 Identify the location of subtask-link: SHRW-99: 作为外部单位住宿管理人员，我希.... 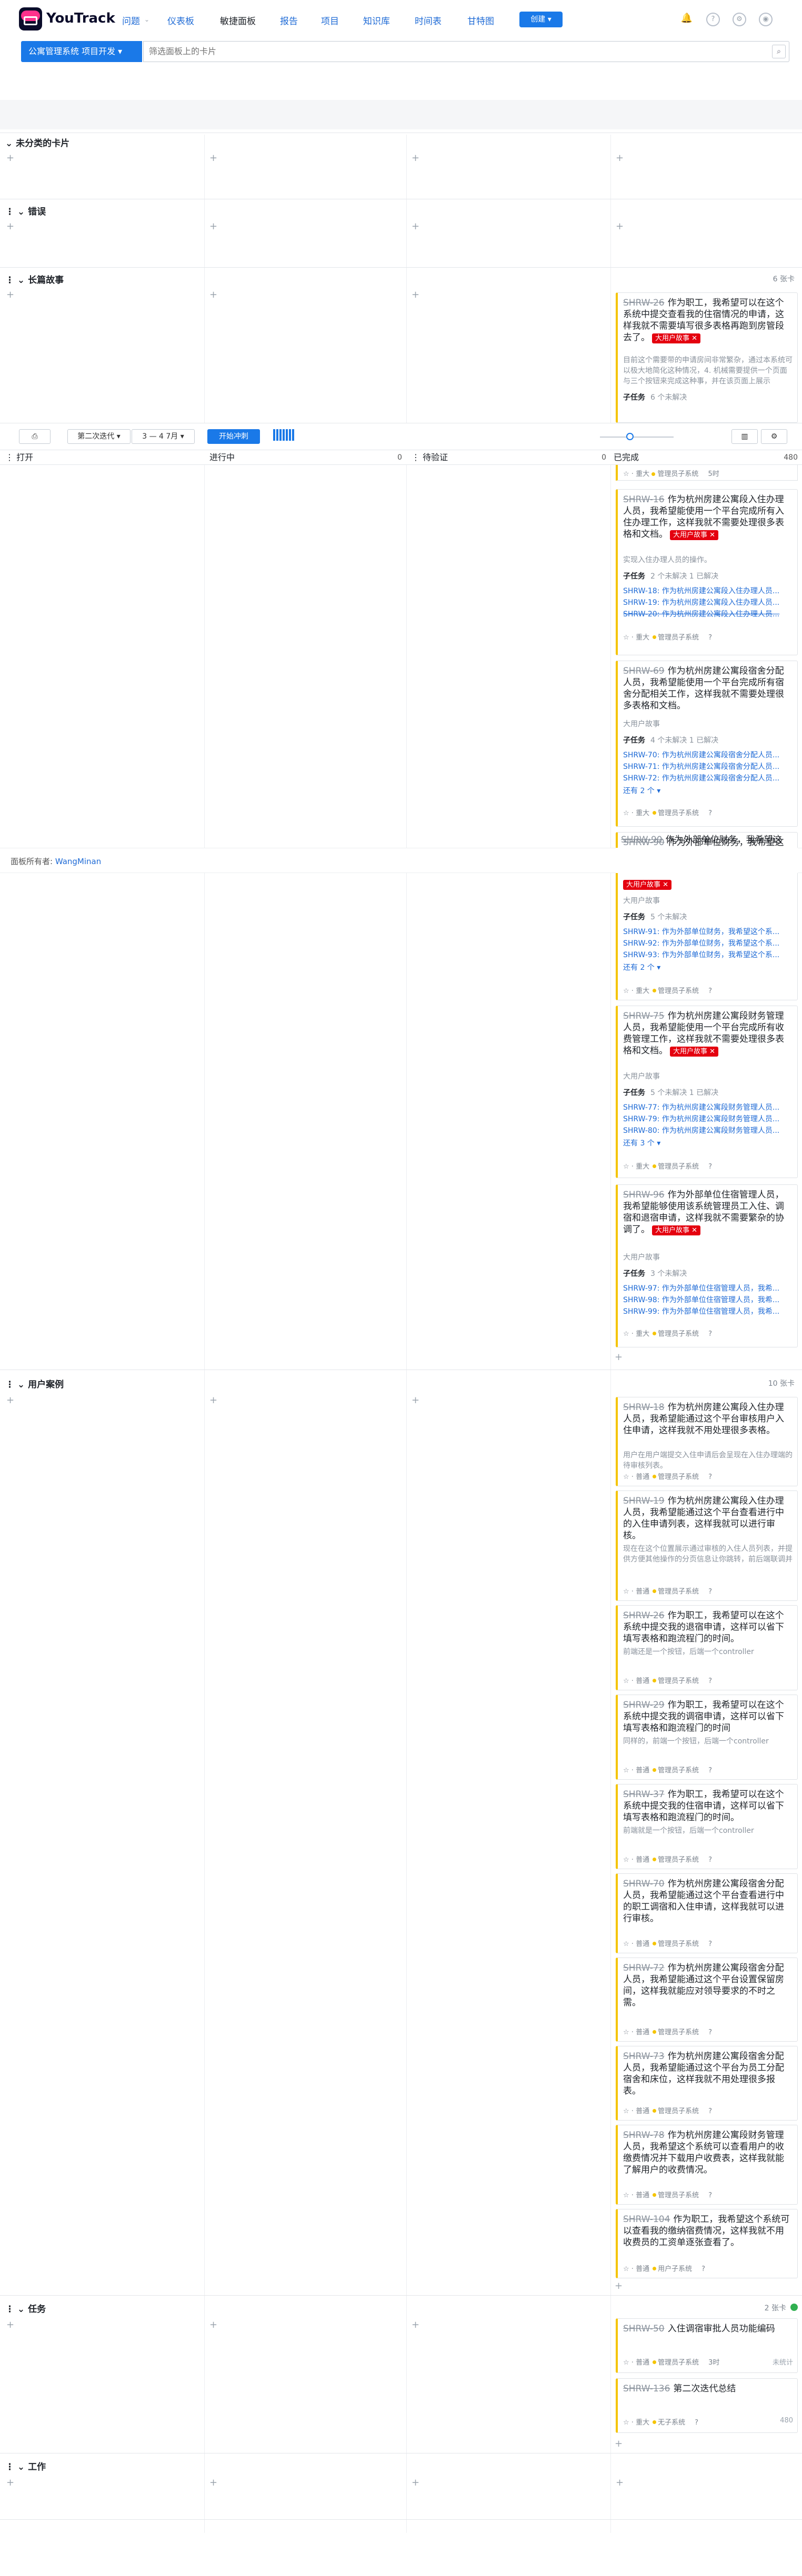
(708, 1311).